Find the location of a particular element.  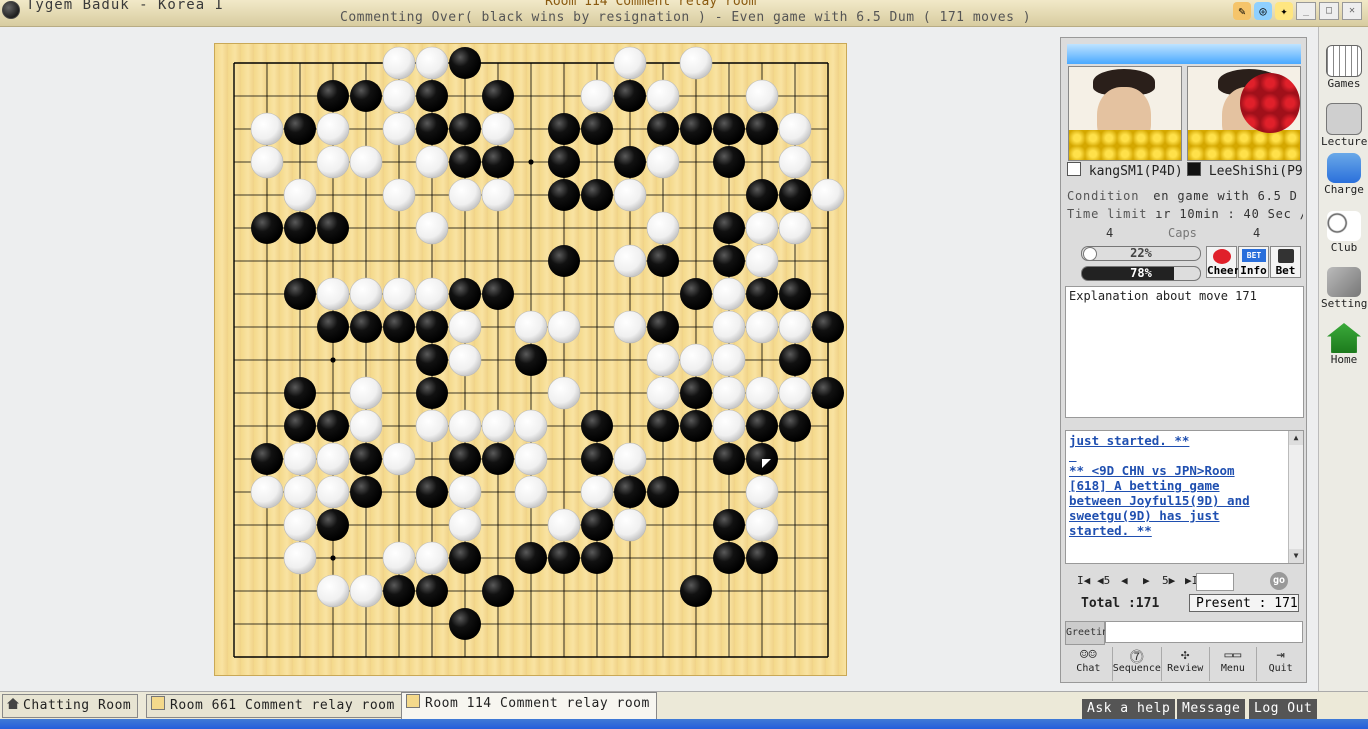

move-number-input is located at coordinates (1215, 582).